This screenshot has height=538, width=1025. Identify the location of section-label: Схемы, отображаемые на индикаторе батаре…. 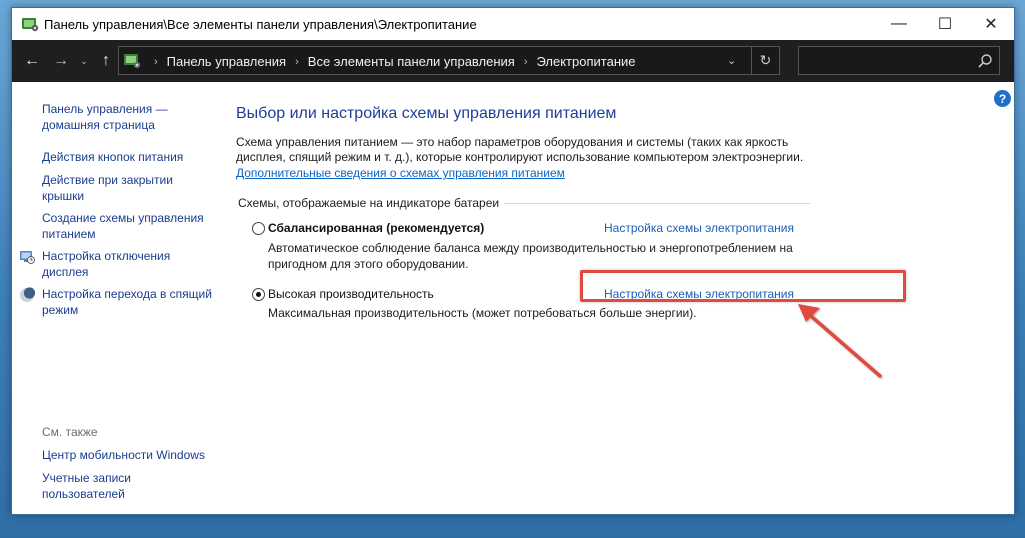
(369, 203).